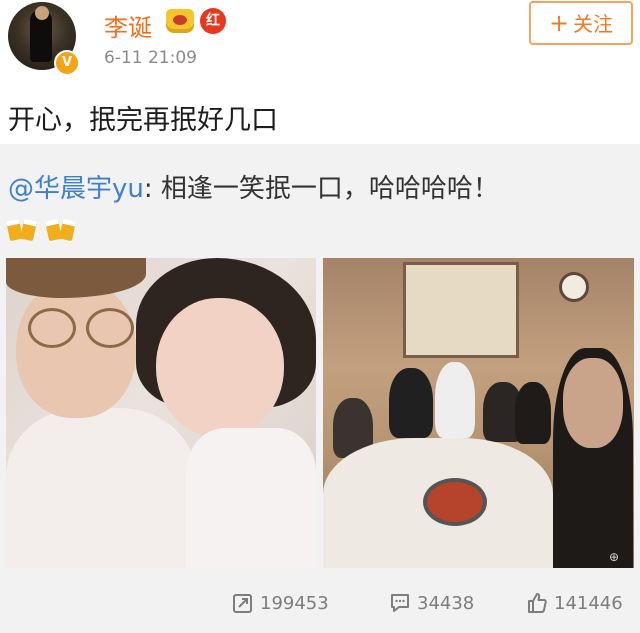 The height and width of the screenshot is (633, 640). What do you see at coordinates (294, 603) in the screenshot?
I see `repost-count: 199453` at bounding box center [294, 603].